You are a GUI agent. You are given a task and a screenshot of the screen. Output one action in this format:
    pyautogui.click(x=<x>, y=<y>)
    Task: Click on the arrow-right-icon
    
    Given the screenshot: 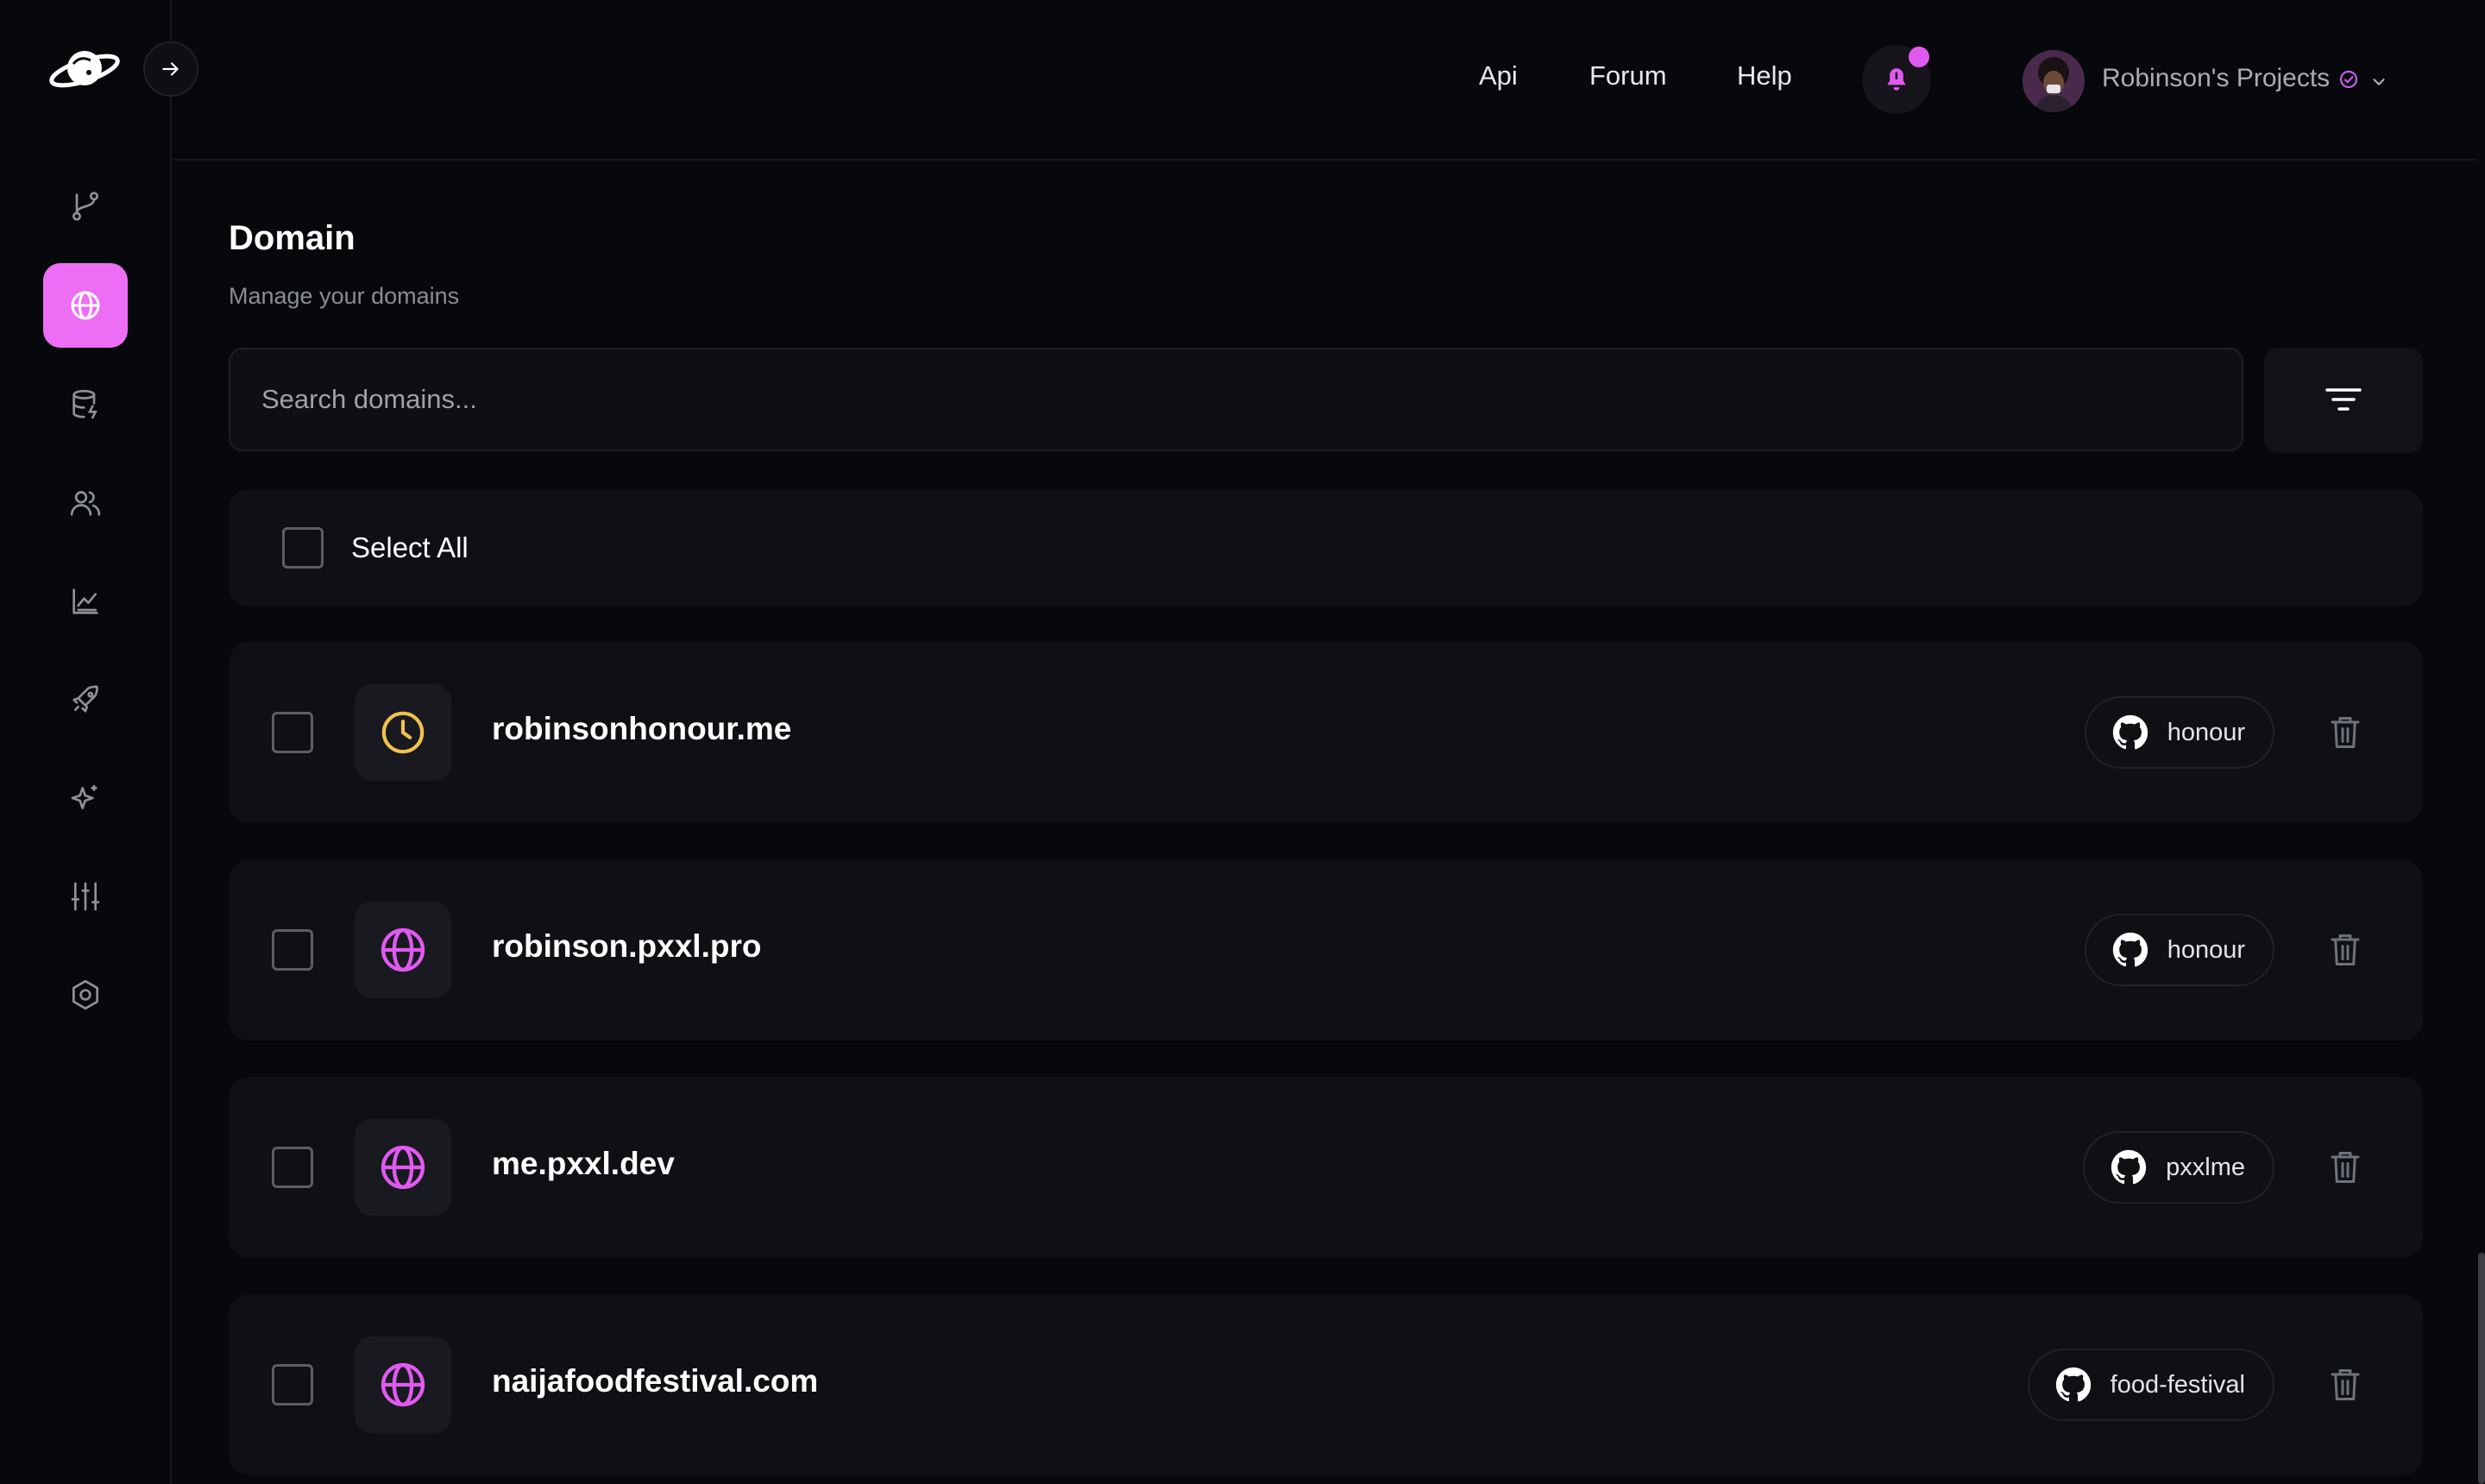 What is the action you would take?
    pyautogui.click(x=170, y=69)
    